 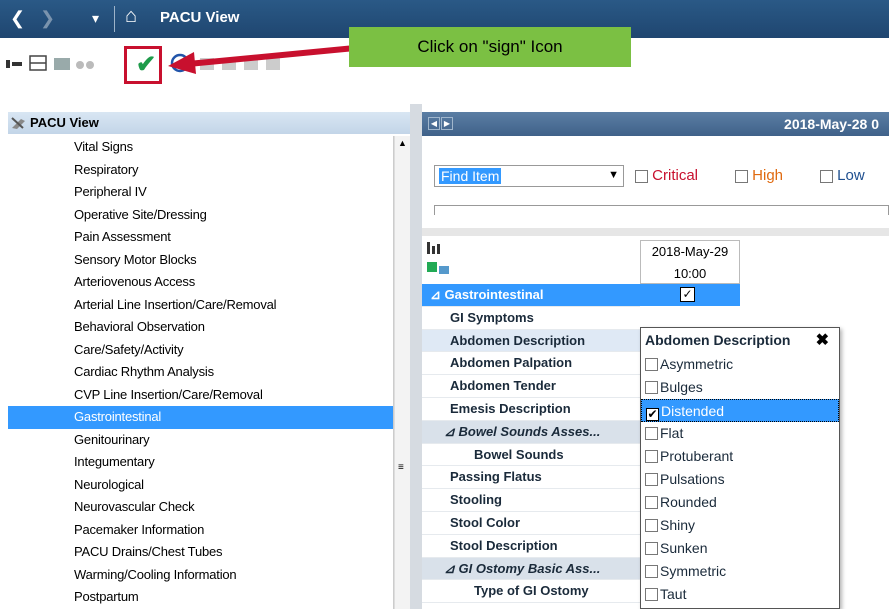 What do you see at coordinates (200, 192) in the screenshot?
I see `section-list-item: Peripheral IV` at bounding box center [200, 192].